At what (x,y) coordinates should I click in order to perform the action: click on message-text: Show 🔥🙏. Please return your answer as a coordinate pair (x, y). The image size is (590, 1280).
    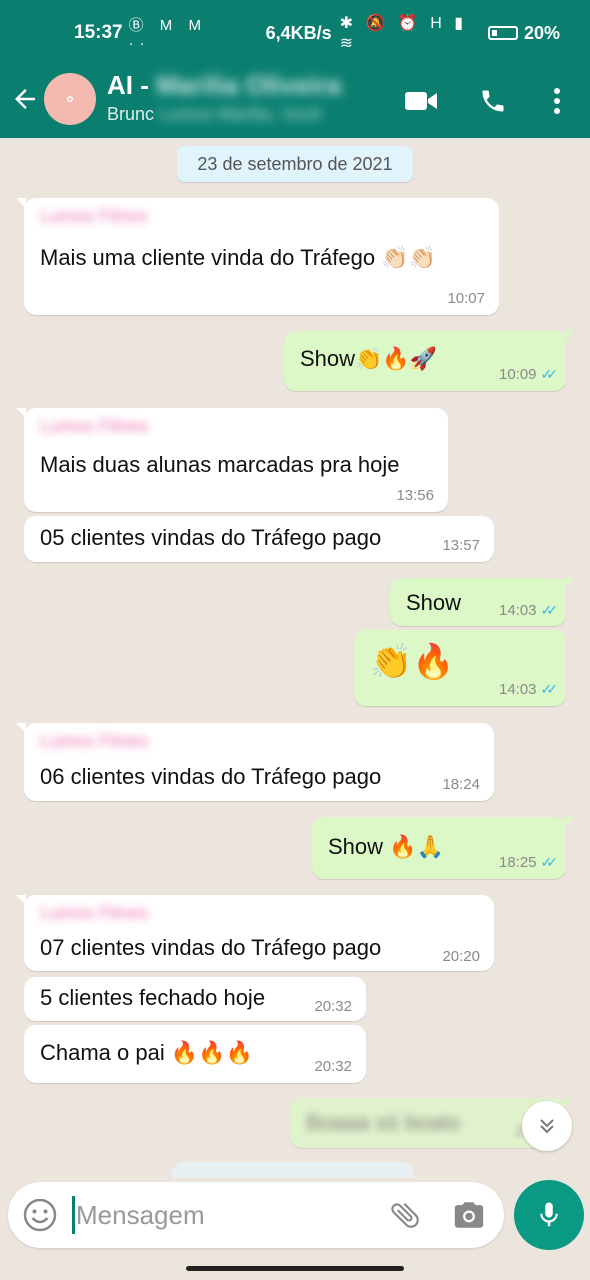
    Looking at the image, I should click on (386, 846).